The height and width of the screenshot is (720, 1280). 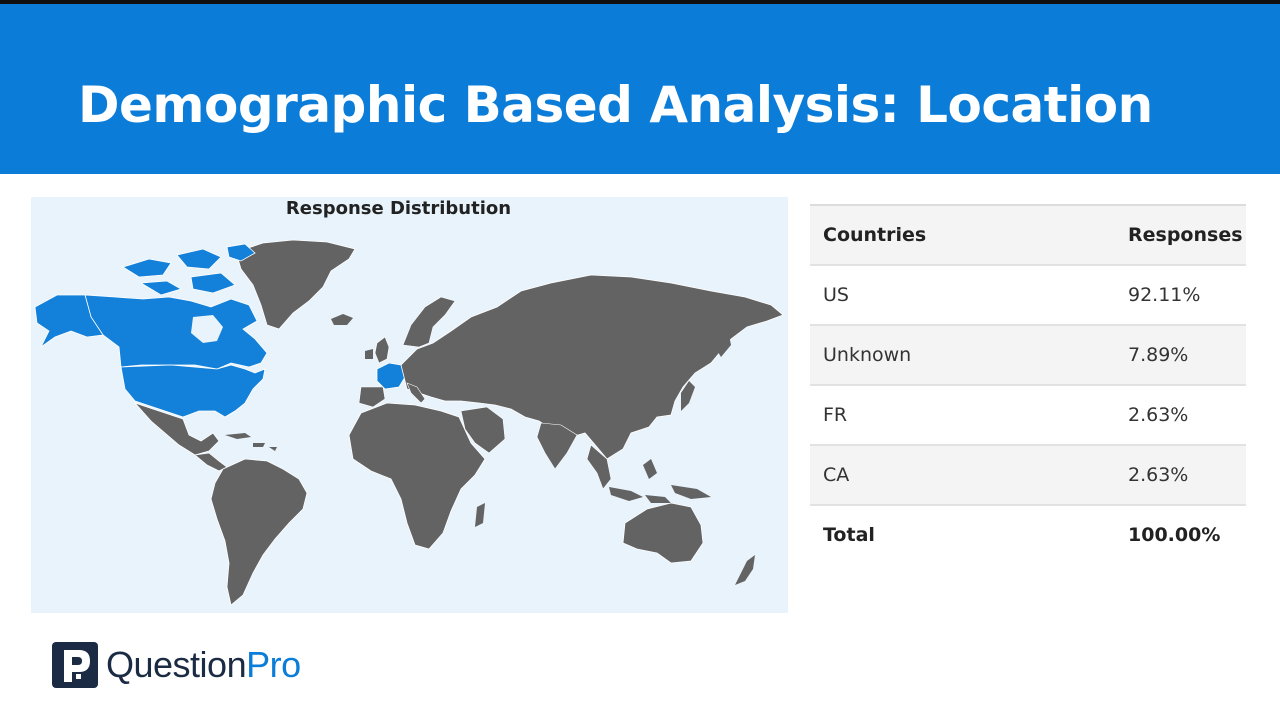 What do you see at coordinates (836, 295) in the screenshot?
I see `country-cell: US` at bounding box center [836, 295].